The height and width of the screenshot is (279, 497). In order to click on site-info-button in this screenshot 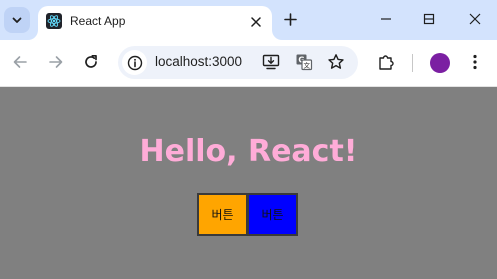, I will do `click(134, 62)`.